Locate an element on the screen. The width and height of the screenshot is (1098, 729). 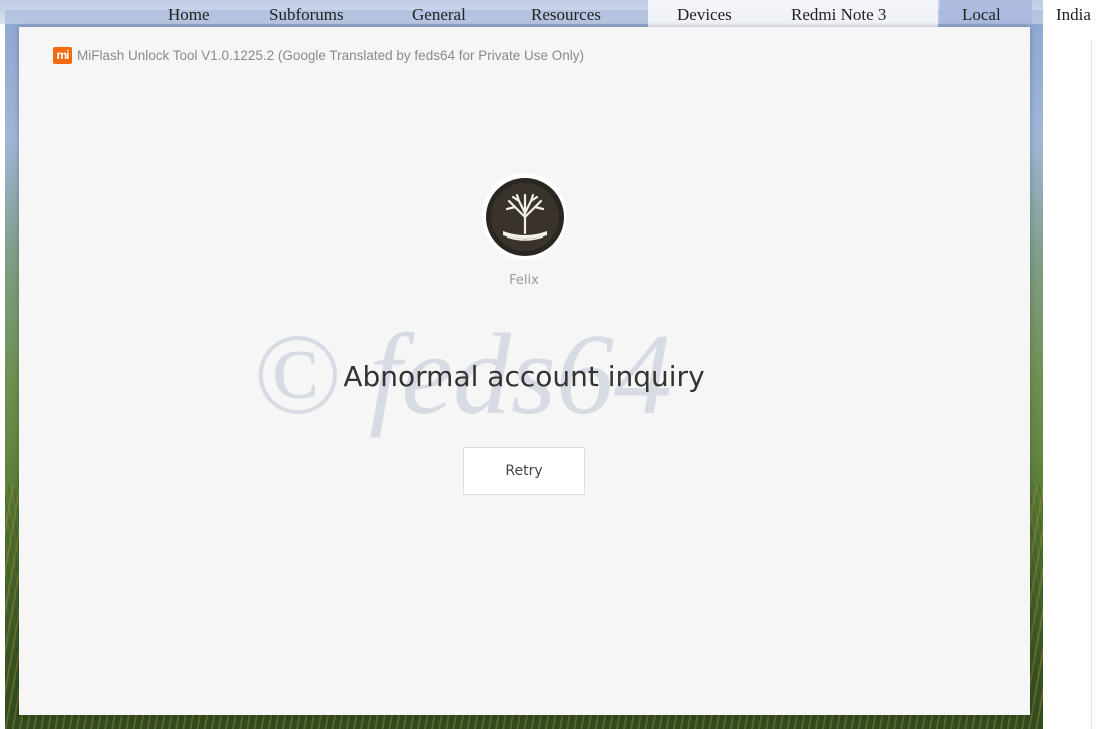
tree-logo-icon is located at coordinates (524, 216).